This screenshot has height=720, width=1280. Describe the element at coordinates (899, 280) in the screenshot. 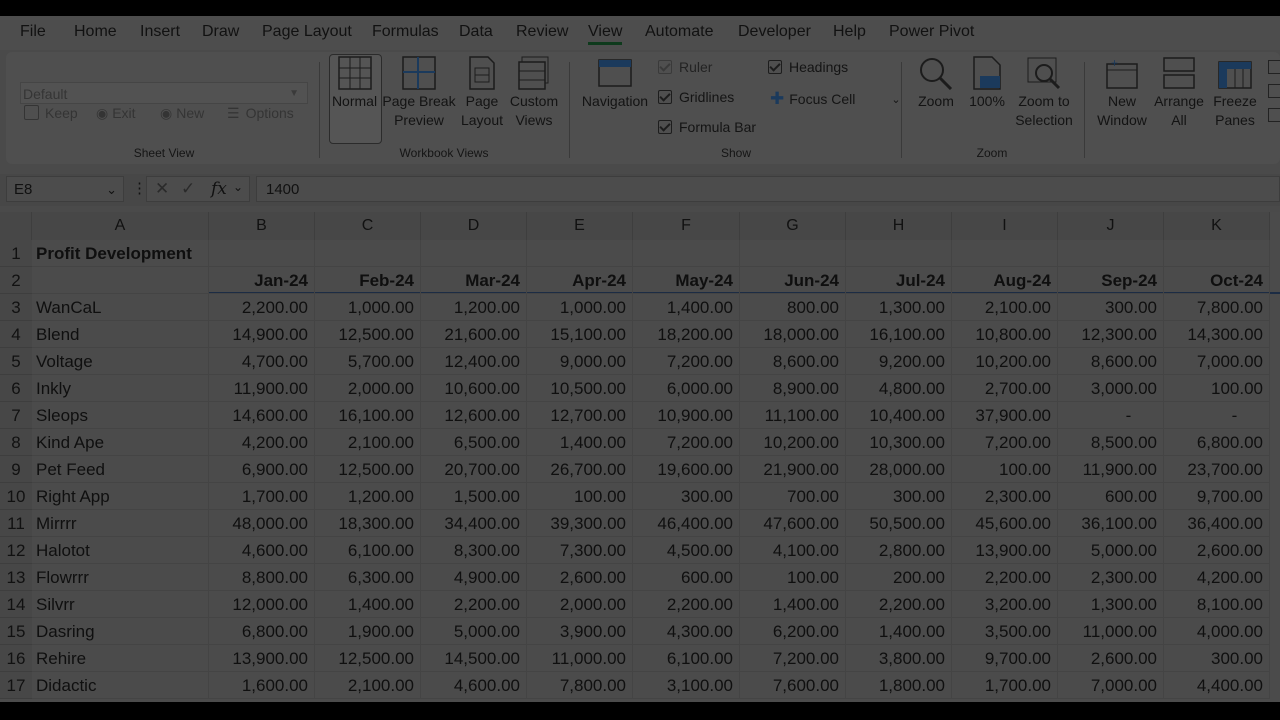

I see `month-header-cell: Jul-24` at that location.